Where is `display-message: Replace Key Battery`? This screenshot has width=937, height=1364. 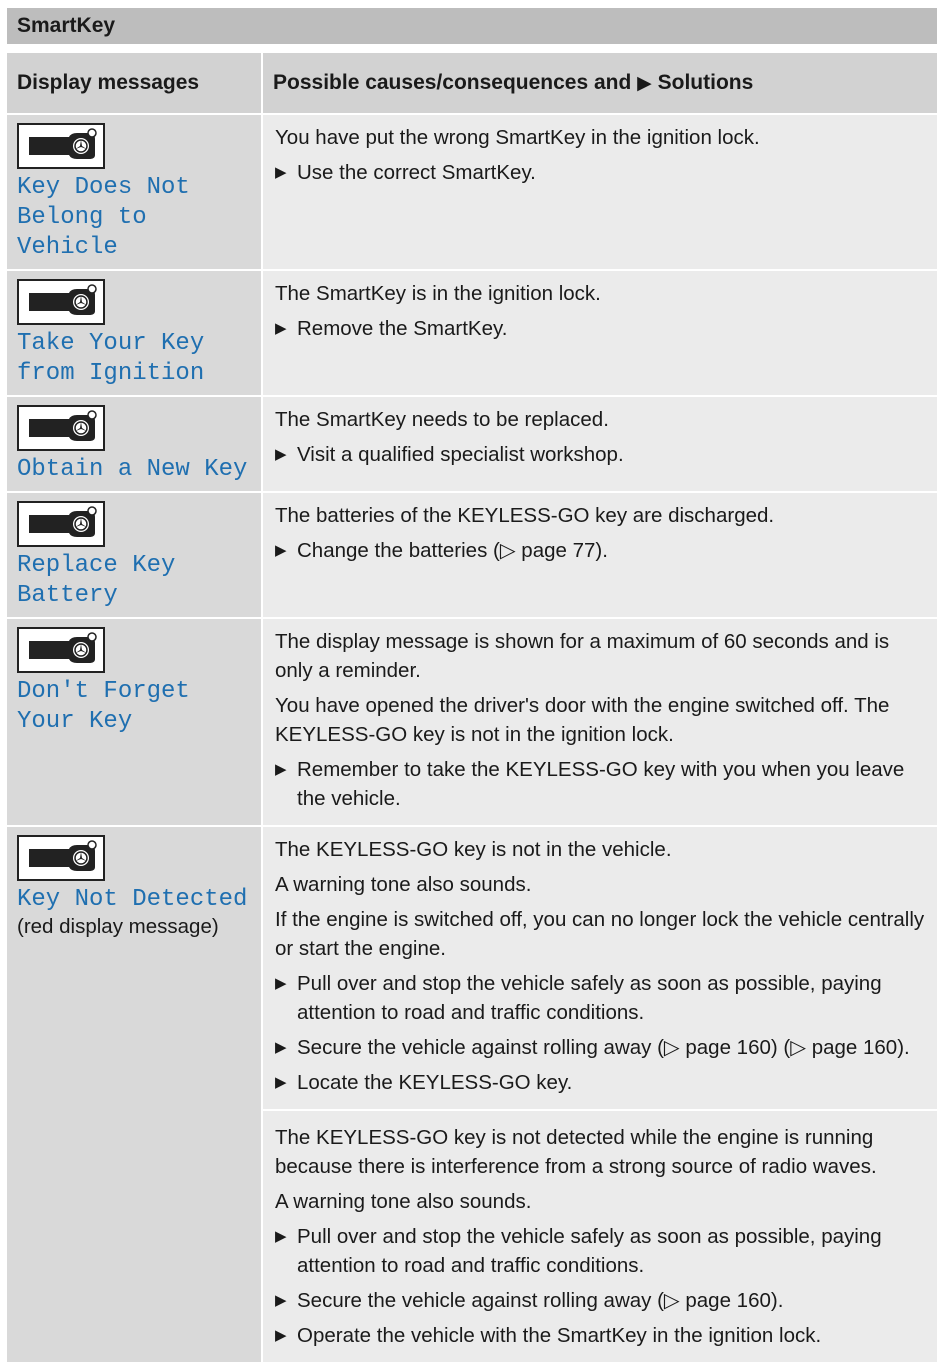
display-message: Replace Key Battery is located at coordinates (96, 580).